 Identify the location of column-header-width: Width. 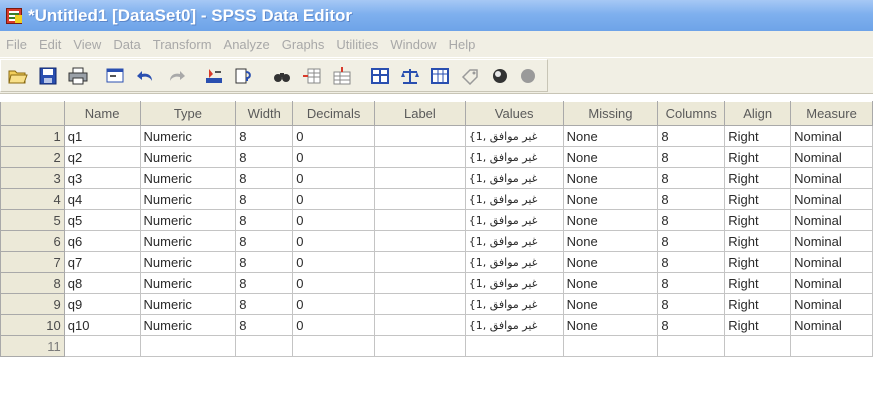
(264, 113).